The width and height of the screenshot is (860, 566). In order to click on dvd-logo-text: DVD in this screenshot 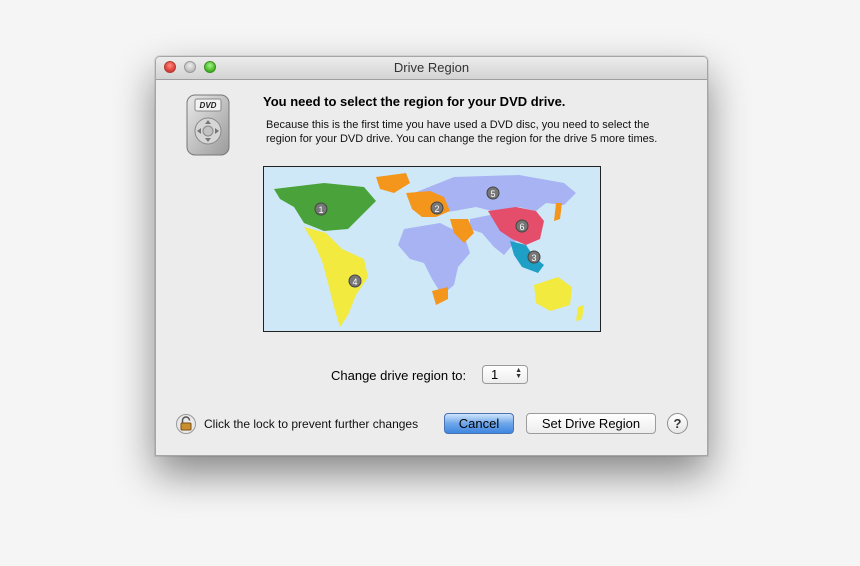, I will do `click(208, 105)`.